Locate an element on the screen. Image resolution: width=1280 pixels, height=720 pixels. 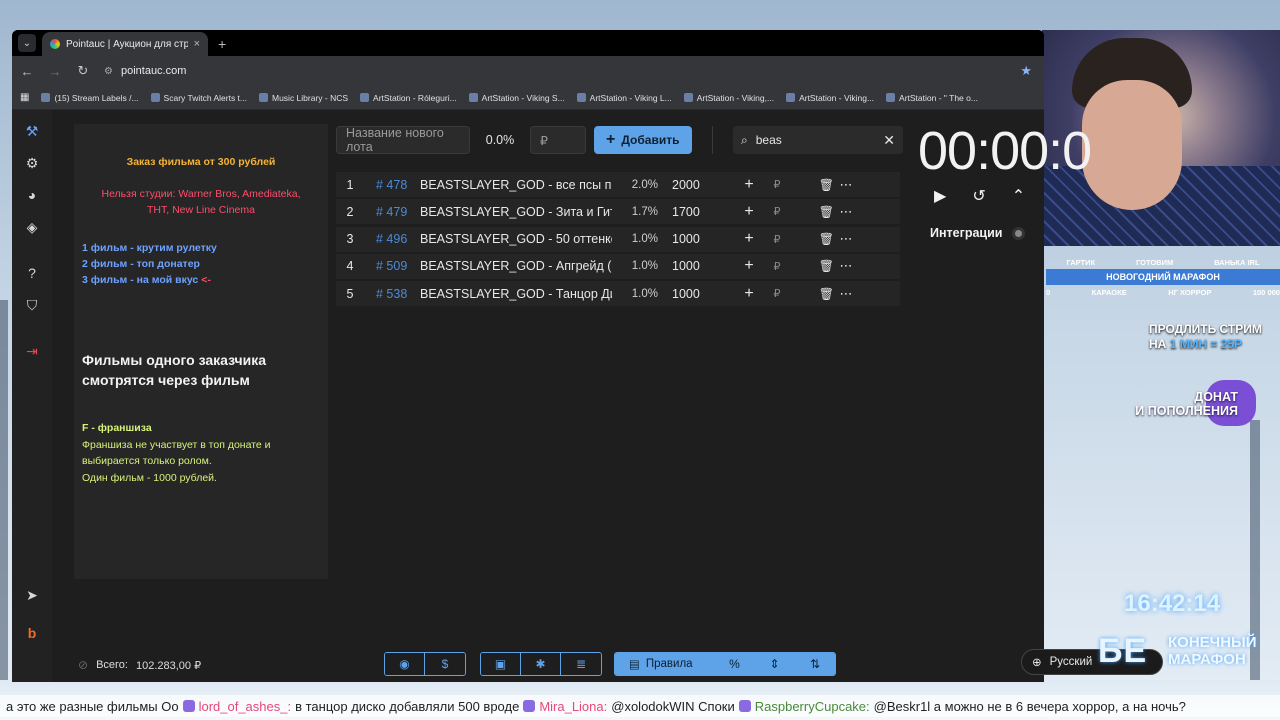
compress-icon: ⇕ is located at coordinates (775, 664).